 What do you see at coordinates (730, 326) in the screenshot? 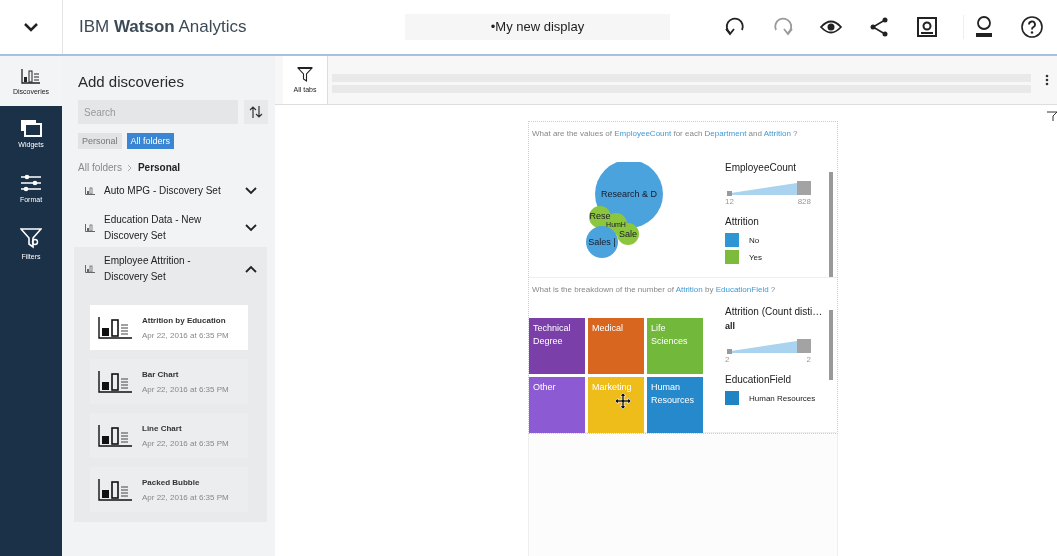
I see `legend-subtitle: all` at bounding box center [730, 326].